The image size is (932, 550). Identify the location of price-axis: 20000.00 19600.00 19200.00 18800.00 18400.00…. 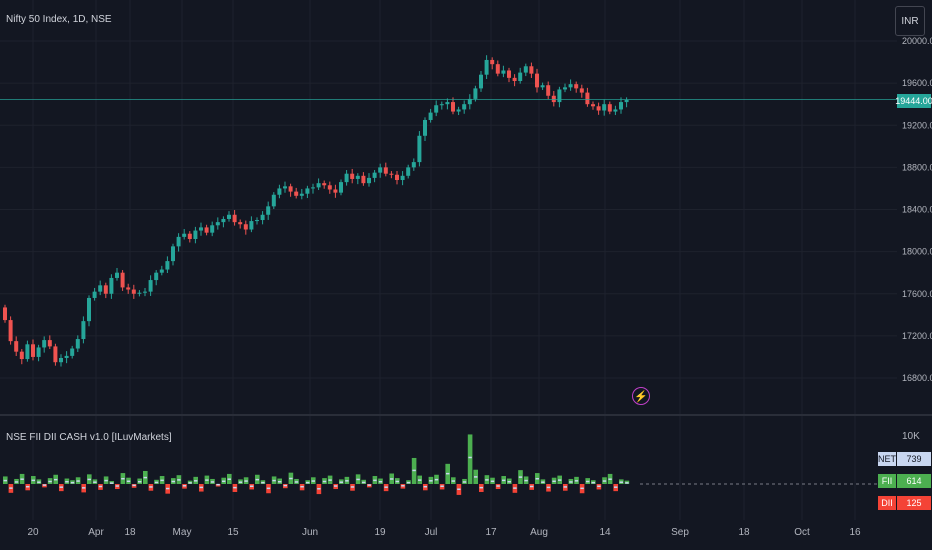
(917, 209).